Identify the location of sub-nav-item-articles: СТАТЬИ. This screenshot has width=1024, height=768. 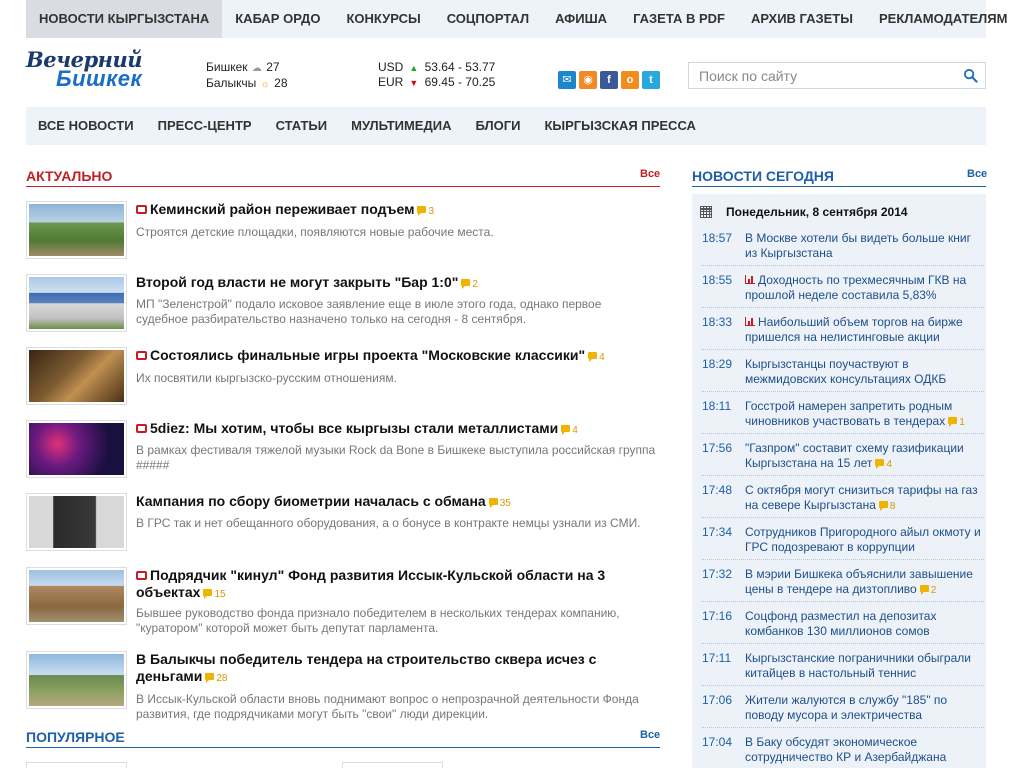
(302, 126).